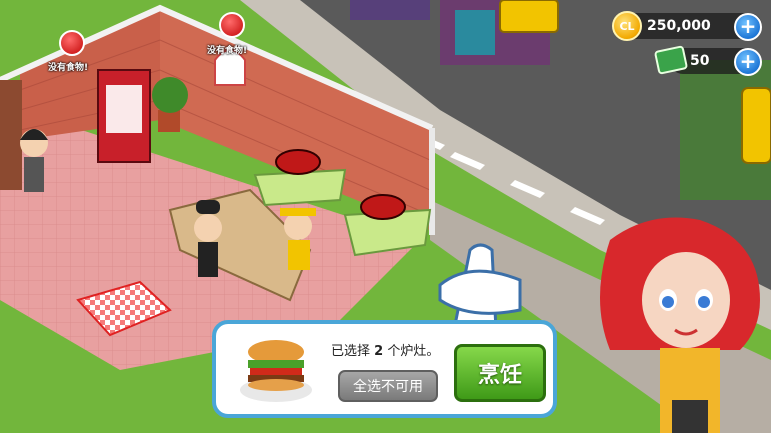 Image resolution: width=771 pixels, height=433 pixels. What do you see at coordinates (679, 26) in the screenshot?
I see `coin-amount: 250,000` at bounding box center [679, 26].